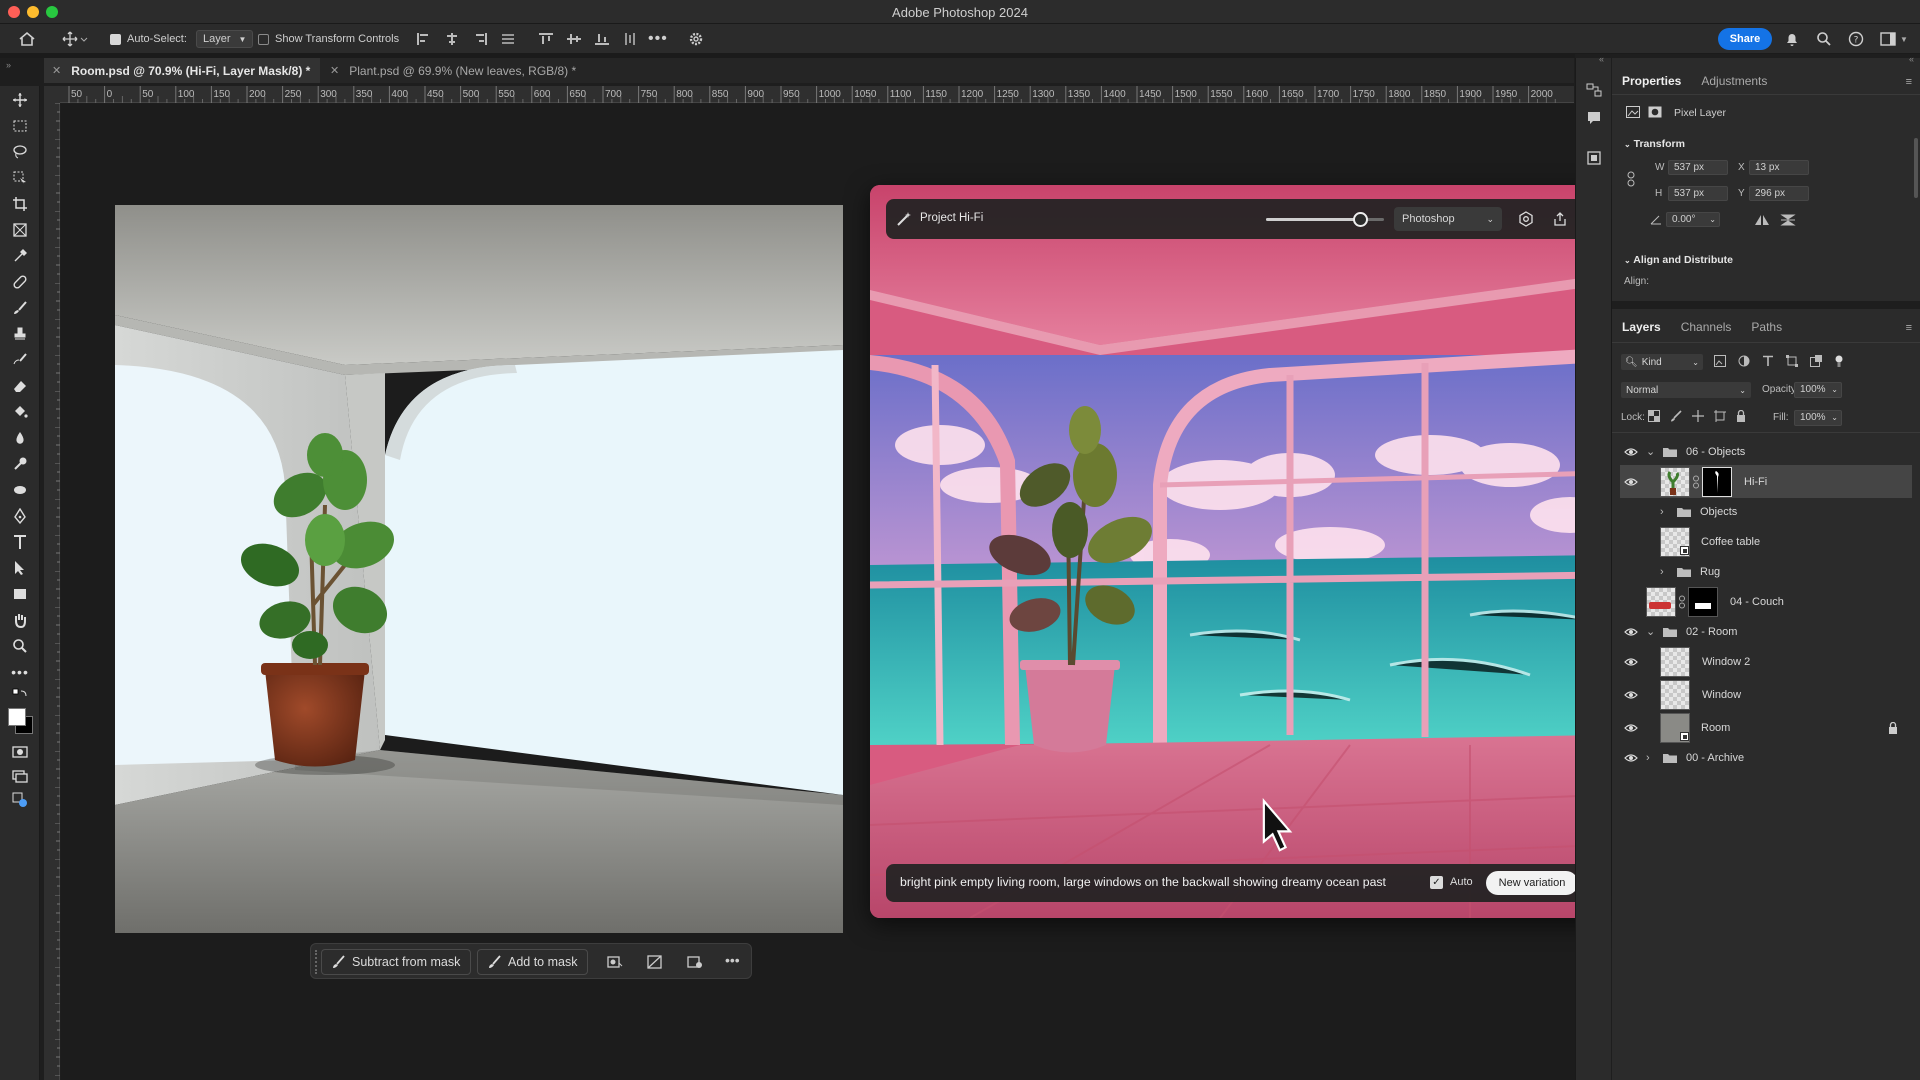 The width and height of the screenshot is (1920, 1080). I want to click on foreground-color-swatch, so click(17, 717).